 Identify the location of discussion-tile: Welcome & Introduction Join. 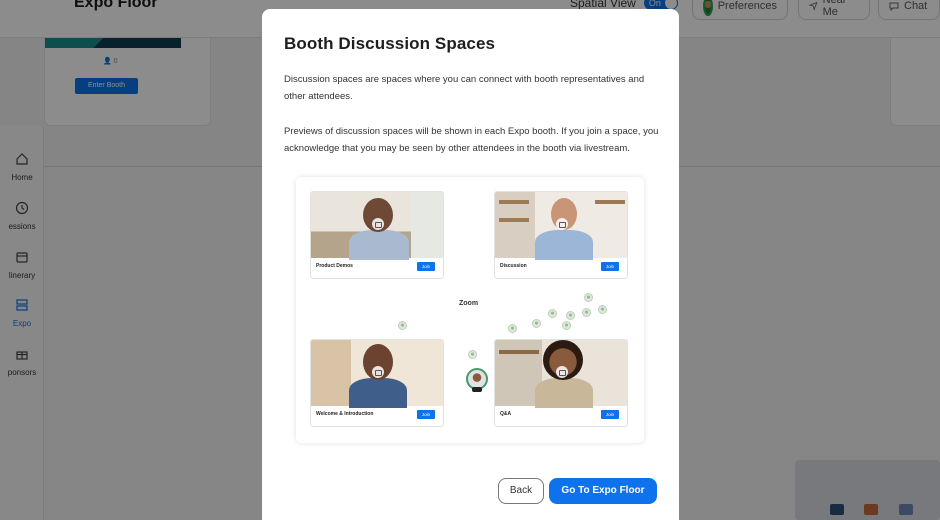
(377, 383).